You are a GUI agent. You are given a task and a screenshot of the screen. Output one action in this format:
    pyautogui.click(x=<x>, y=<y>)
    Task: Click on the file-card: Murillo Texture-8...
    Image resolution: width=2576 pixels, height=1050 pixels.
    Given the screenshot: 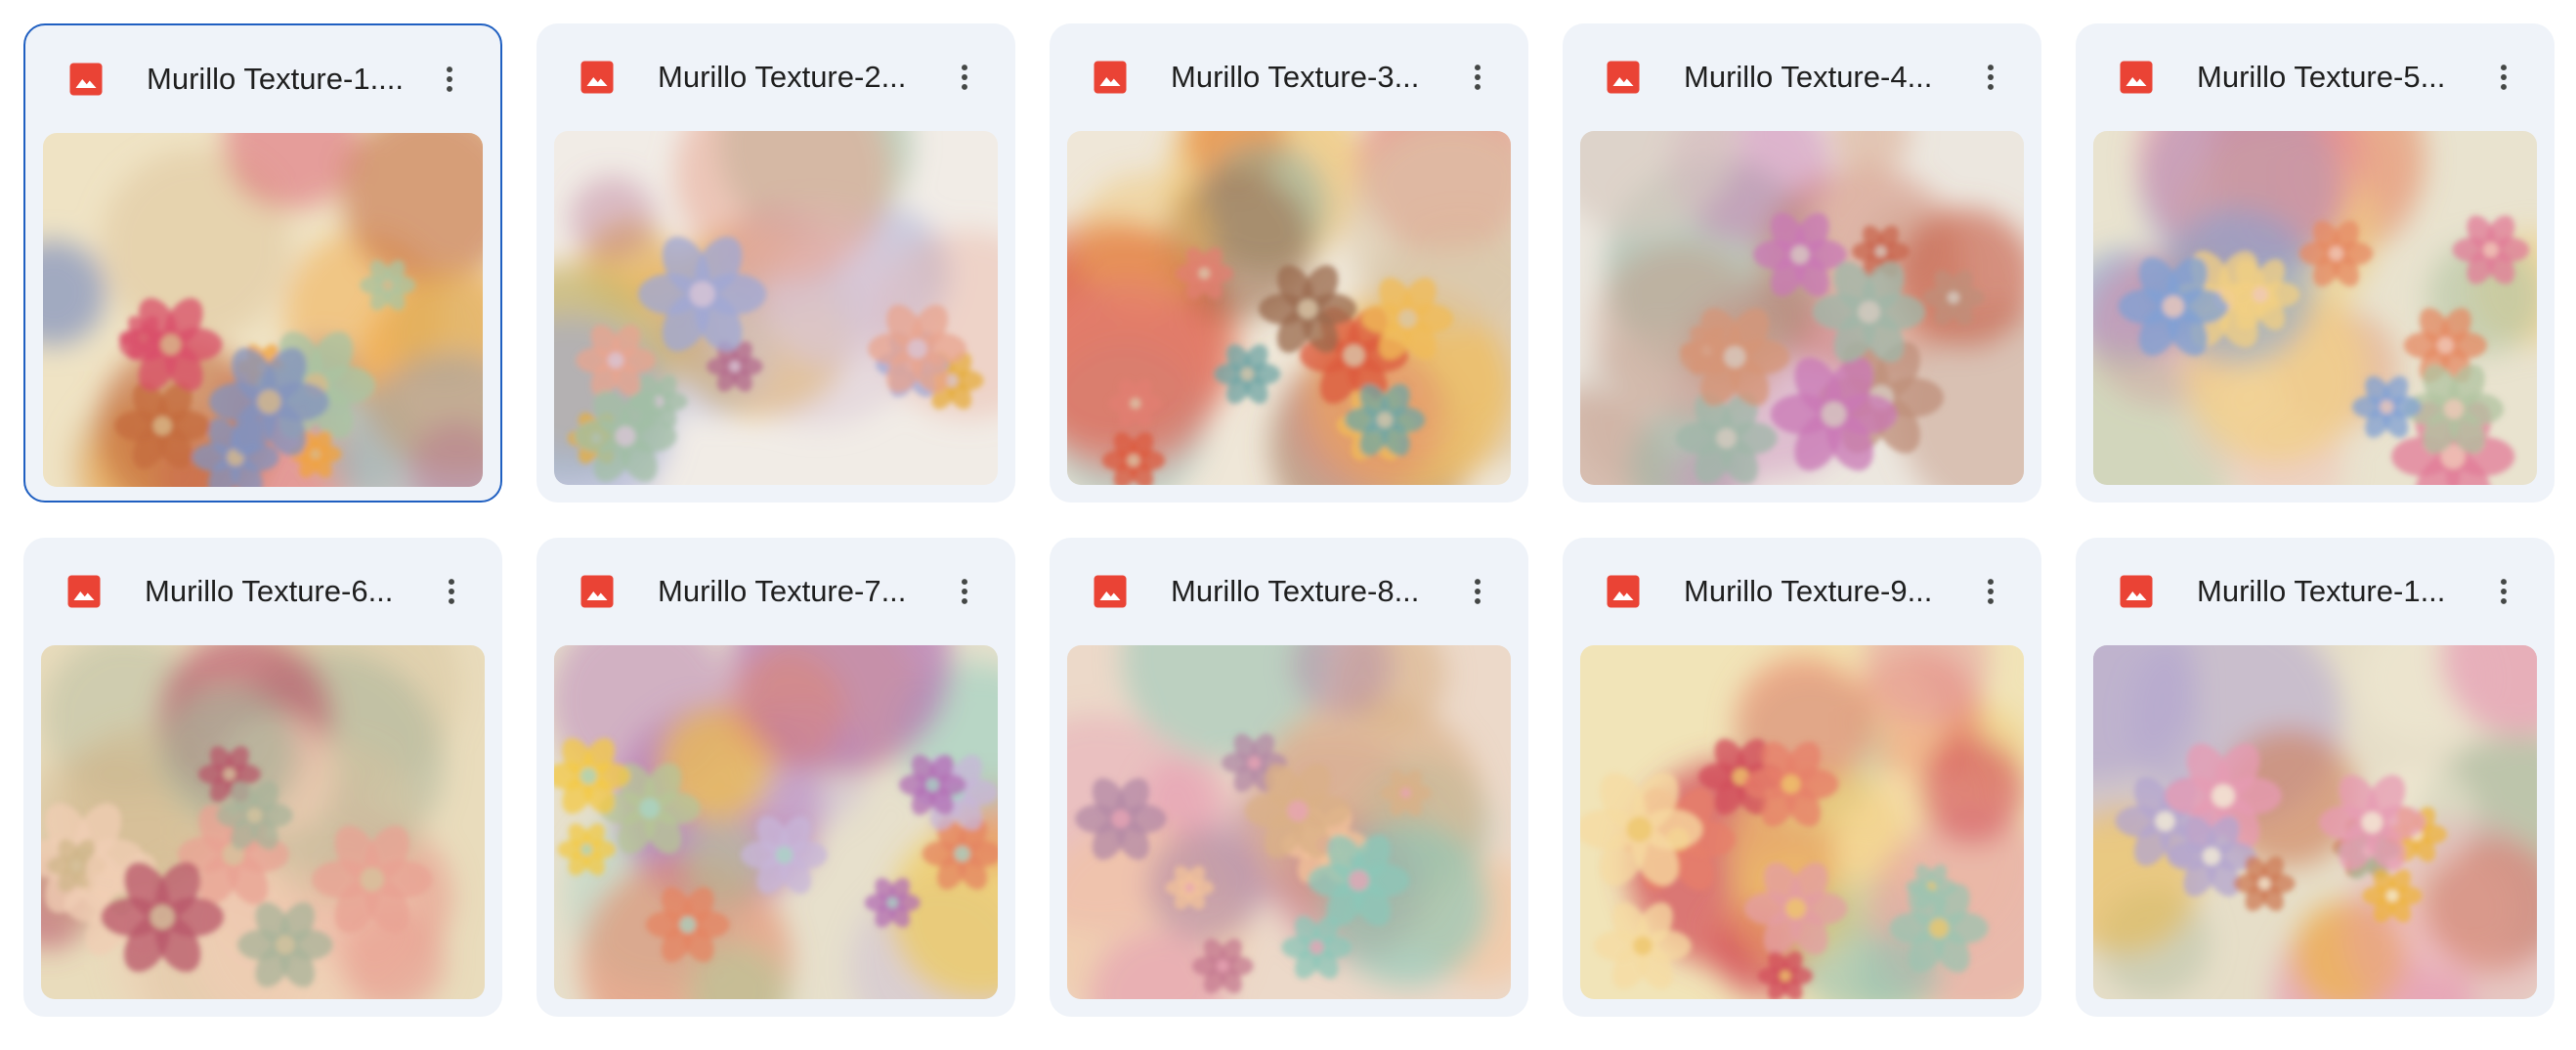 What is the action you would take?
    pyautogui.click(x=1289, y=777)
    